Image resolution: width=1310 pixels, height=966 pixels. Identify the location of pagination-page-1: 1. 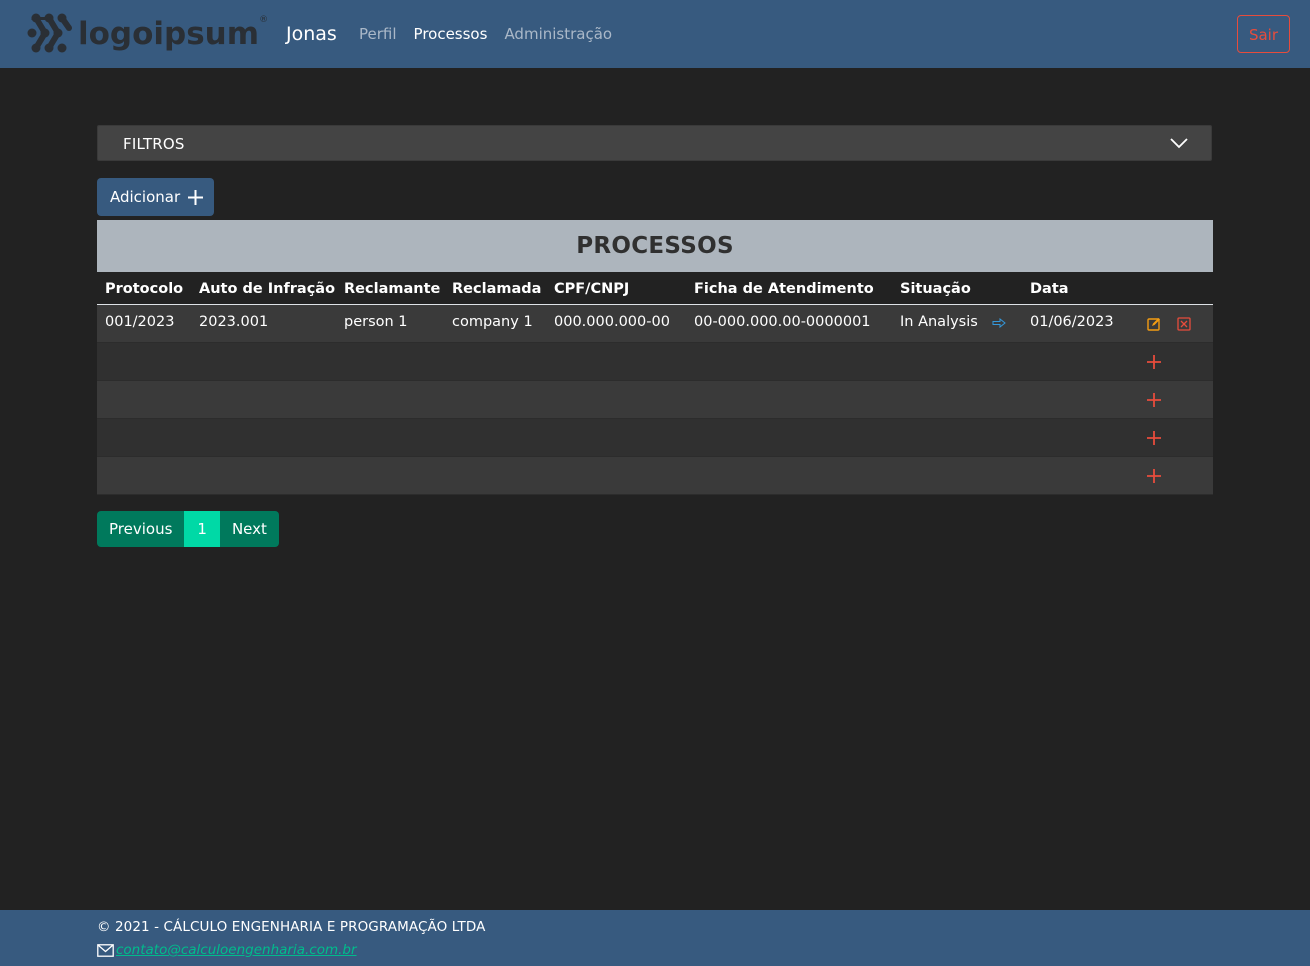
(202, 529).